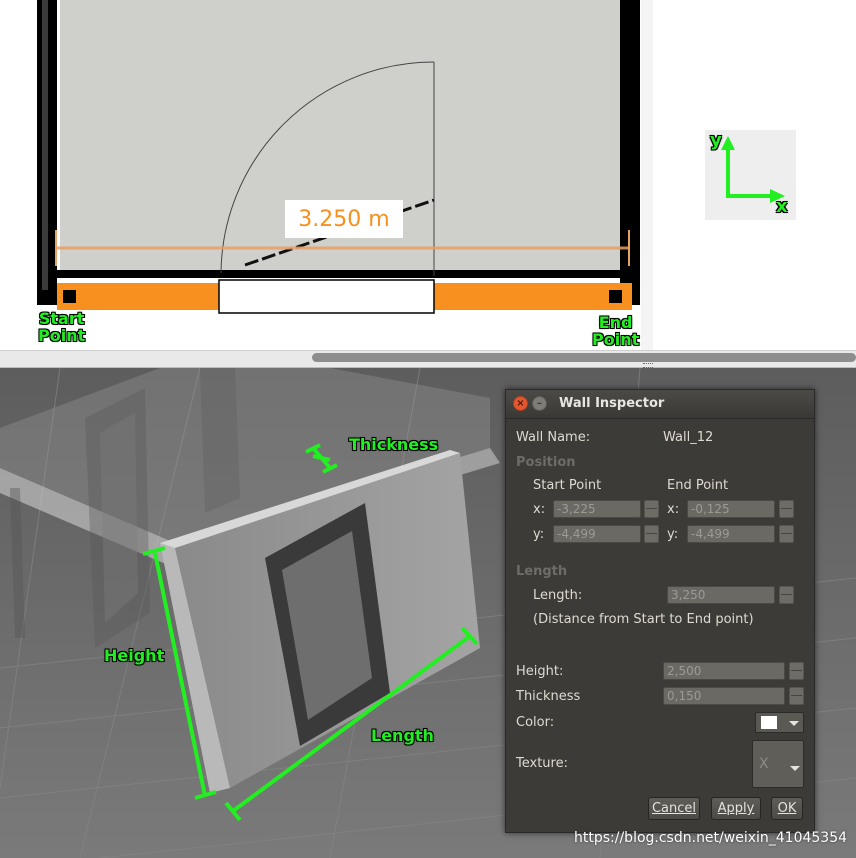  Describe the element at coordinates (394, 444) in the screenshot. I see `thickness-annotation: Thickness` at that location.